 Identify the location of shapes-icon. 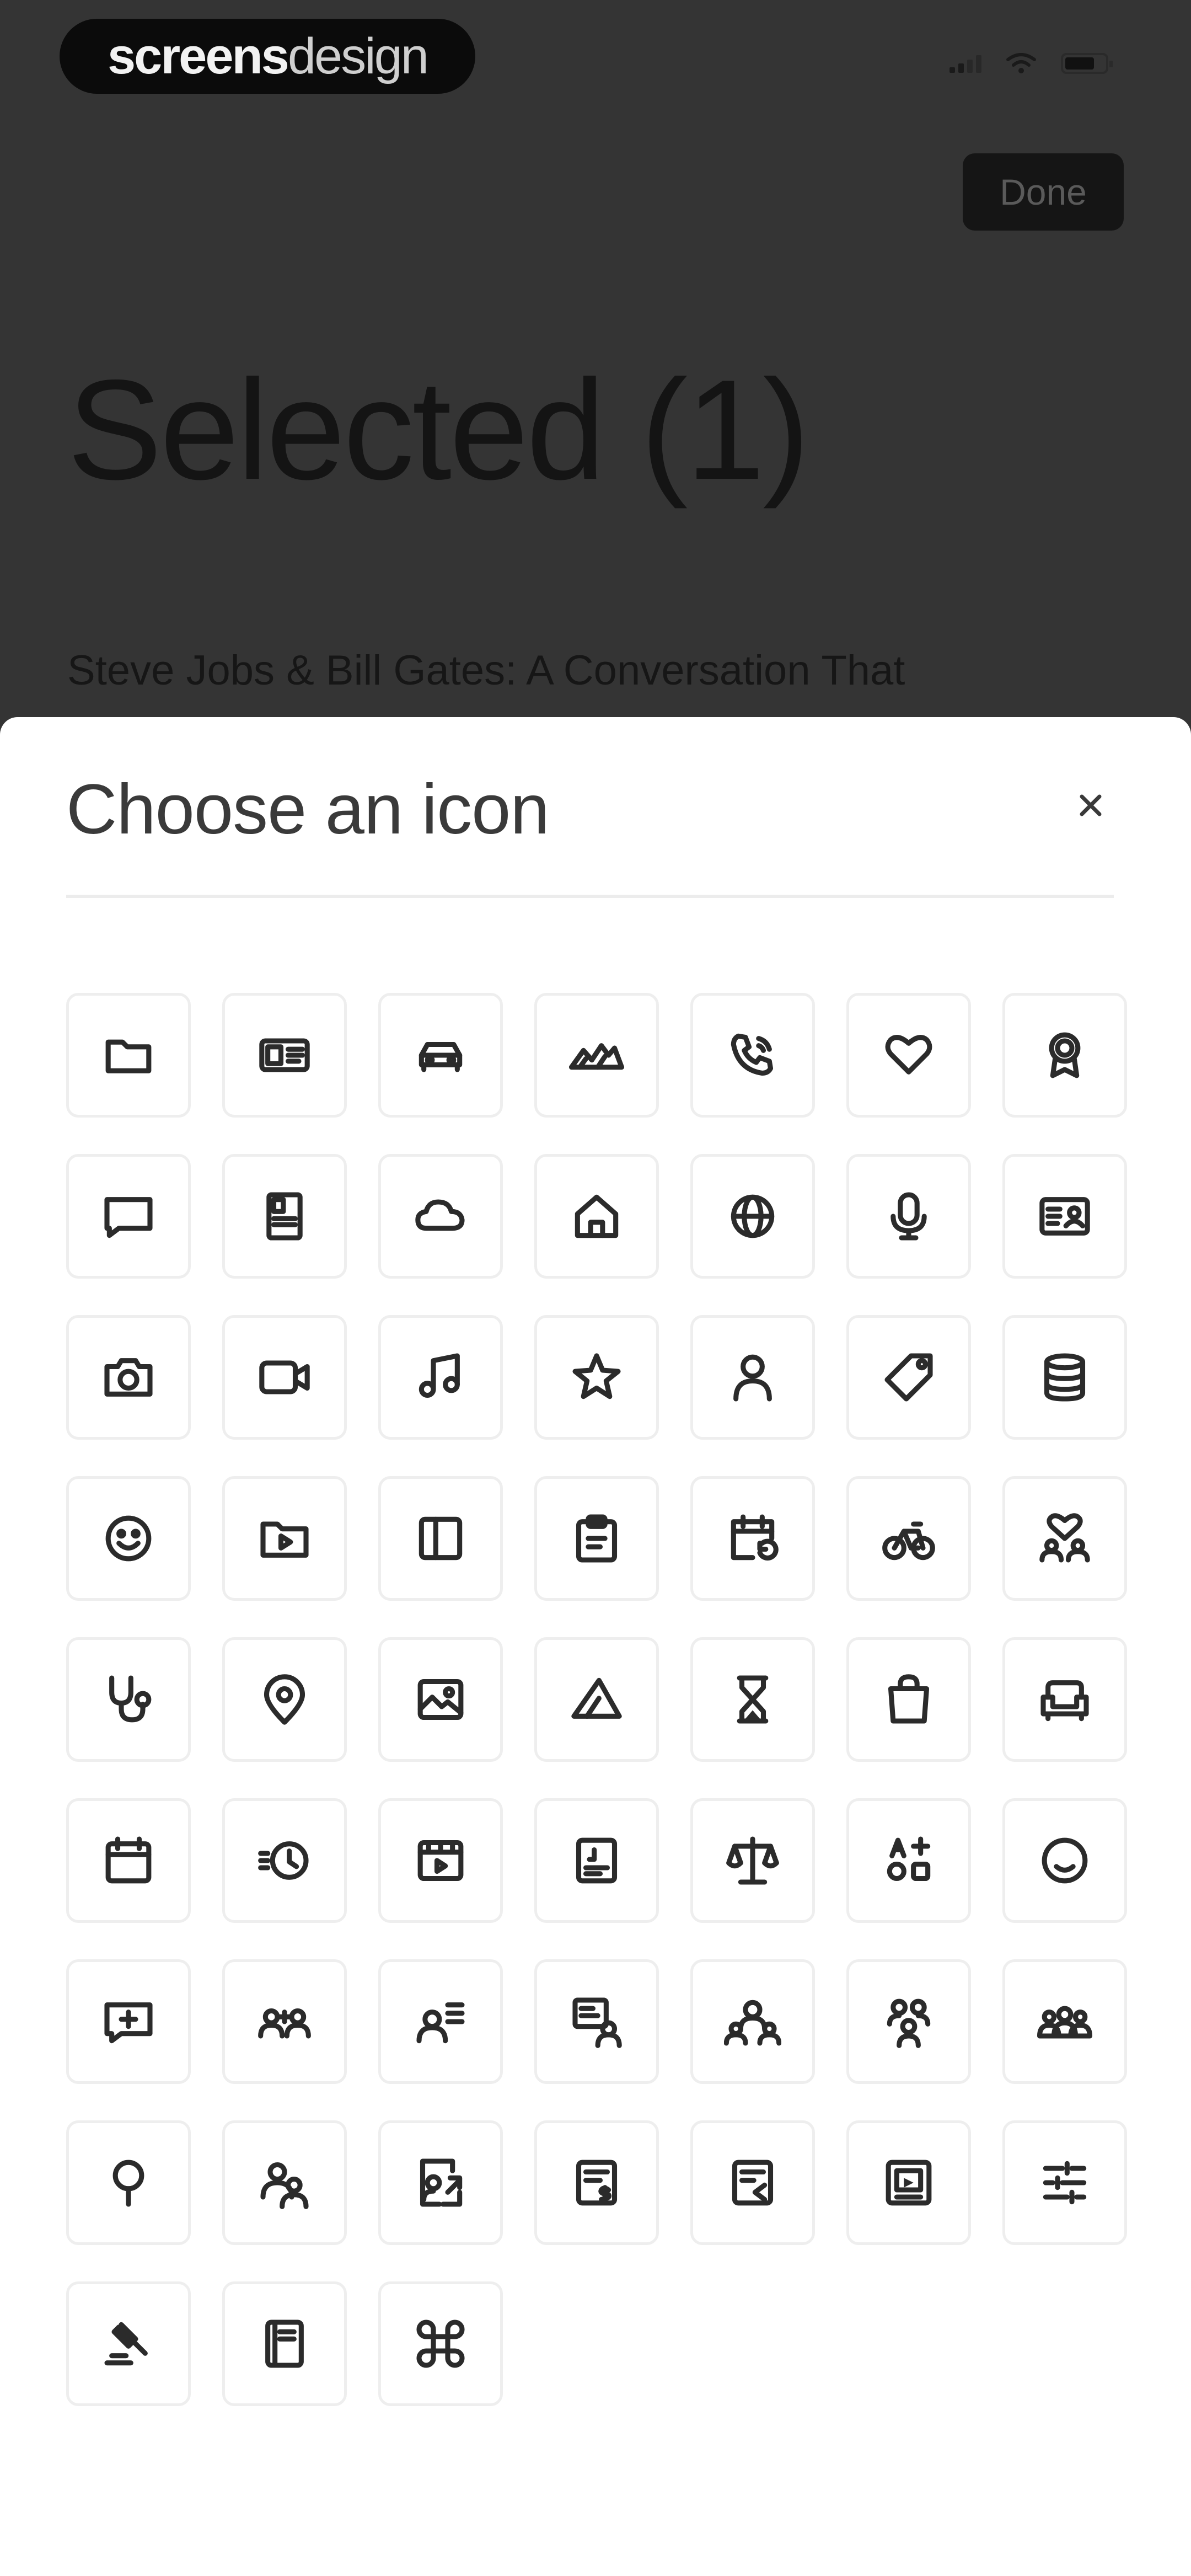
(596, 1698).